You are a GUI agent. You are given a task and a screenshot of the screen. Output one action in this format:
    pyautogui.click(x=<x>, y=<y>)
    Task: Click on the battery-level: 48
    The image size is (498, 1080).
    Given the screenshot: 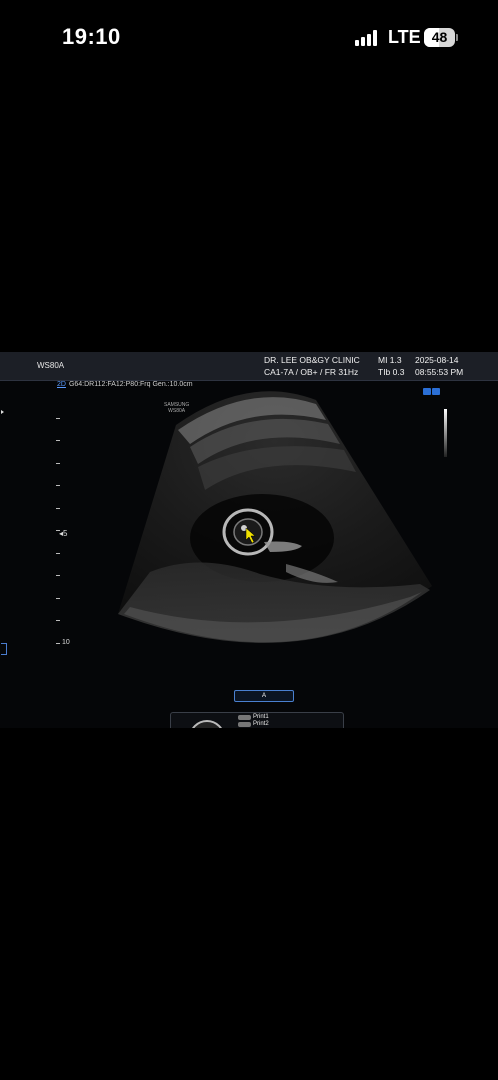 What is the action you would take?
    pyautogui.click(x=439, y=37)
    